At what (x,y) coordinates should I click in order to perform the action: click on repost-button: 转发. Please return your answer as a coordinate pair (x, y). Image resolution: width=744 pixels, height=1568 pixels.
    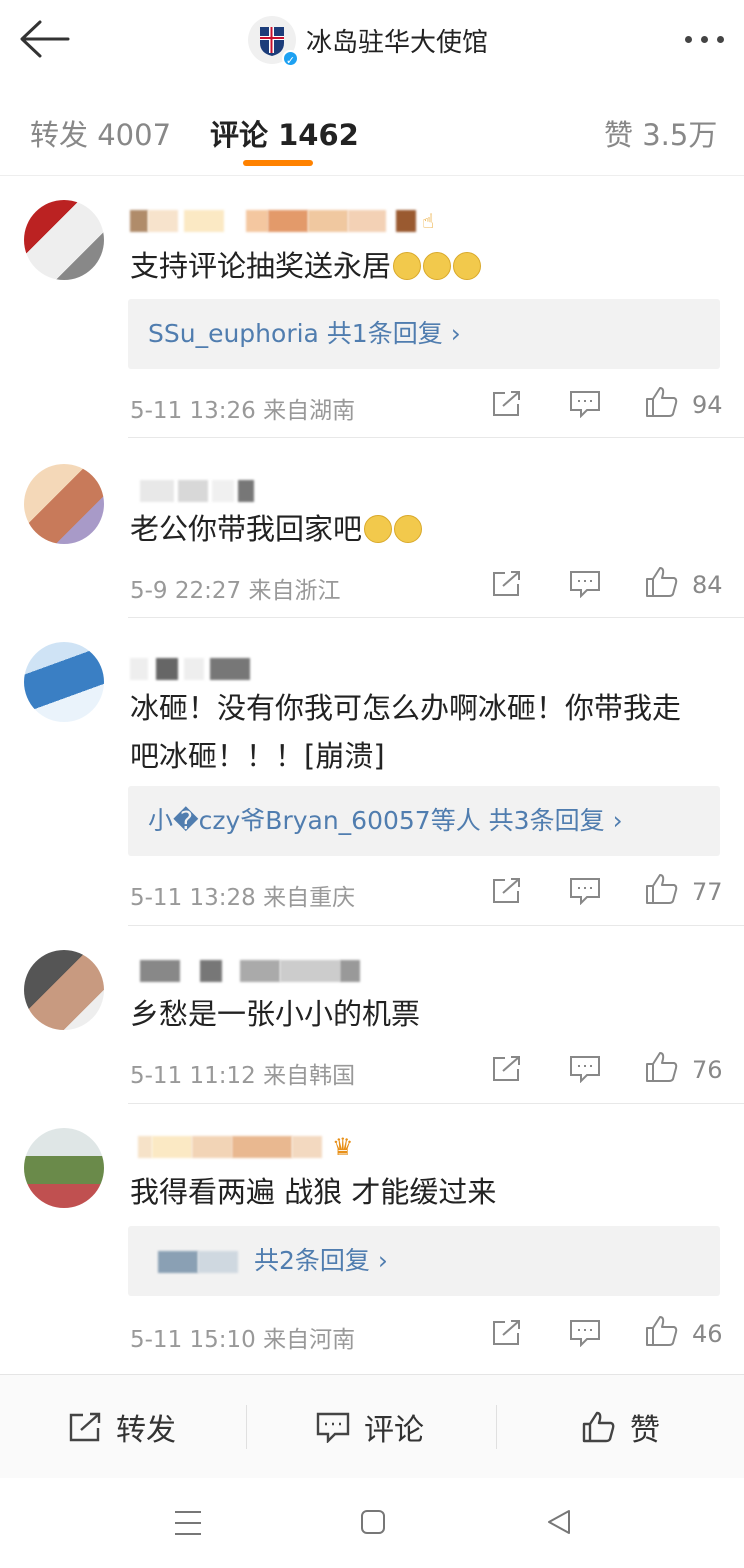
    Looking at the image, I should click on (122, 1427).